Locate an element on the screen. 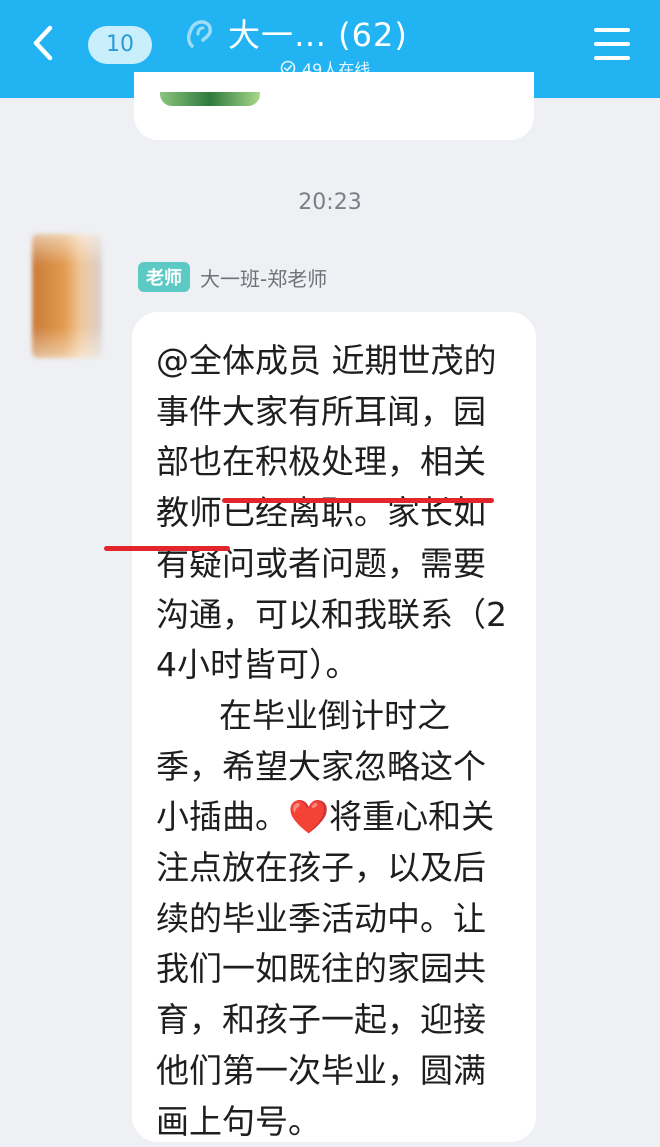 This screenshot has height=1147, width=660. hamburger-menu-icon is located at coordinates (612, 44).